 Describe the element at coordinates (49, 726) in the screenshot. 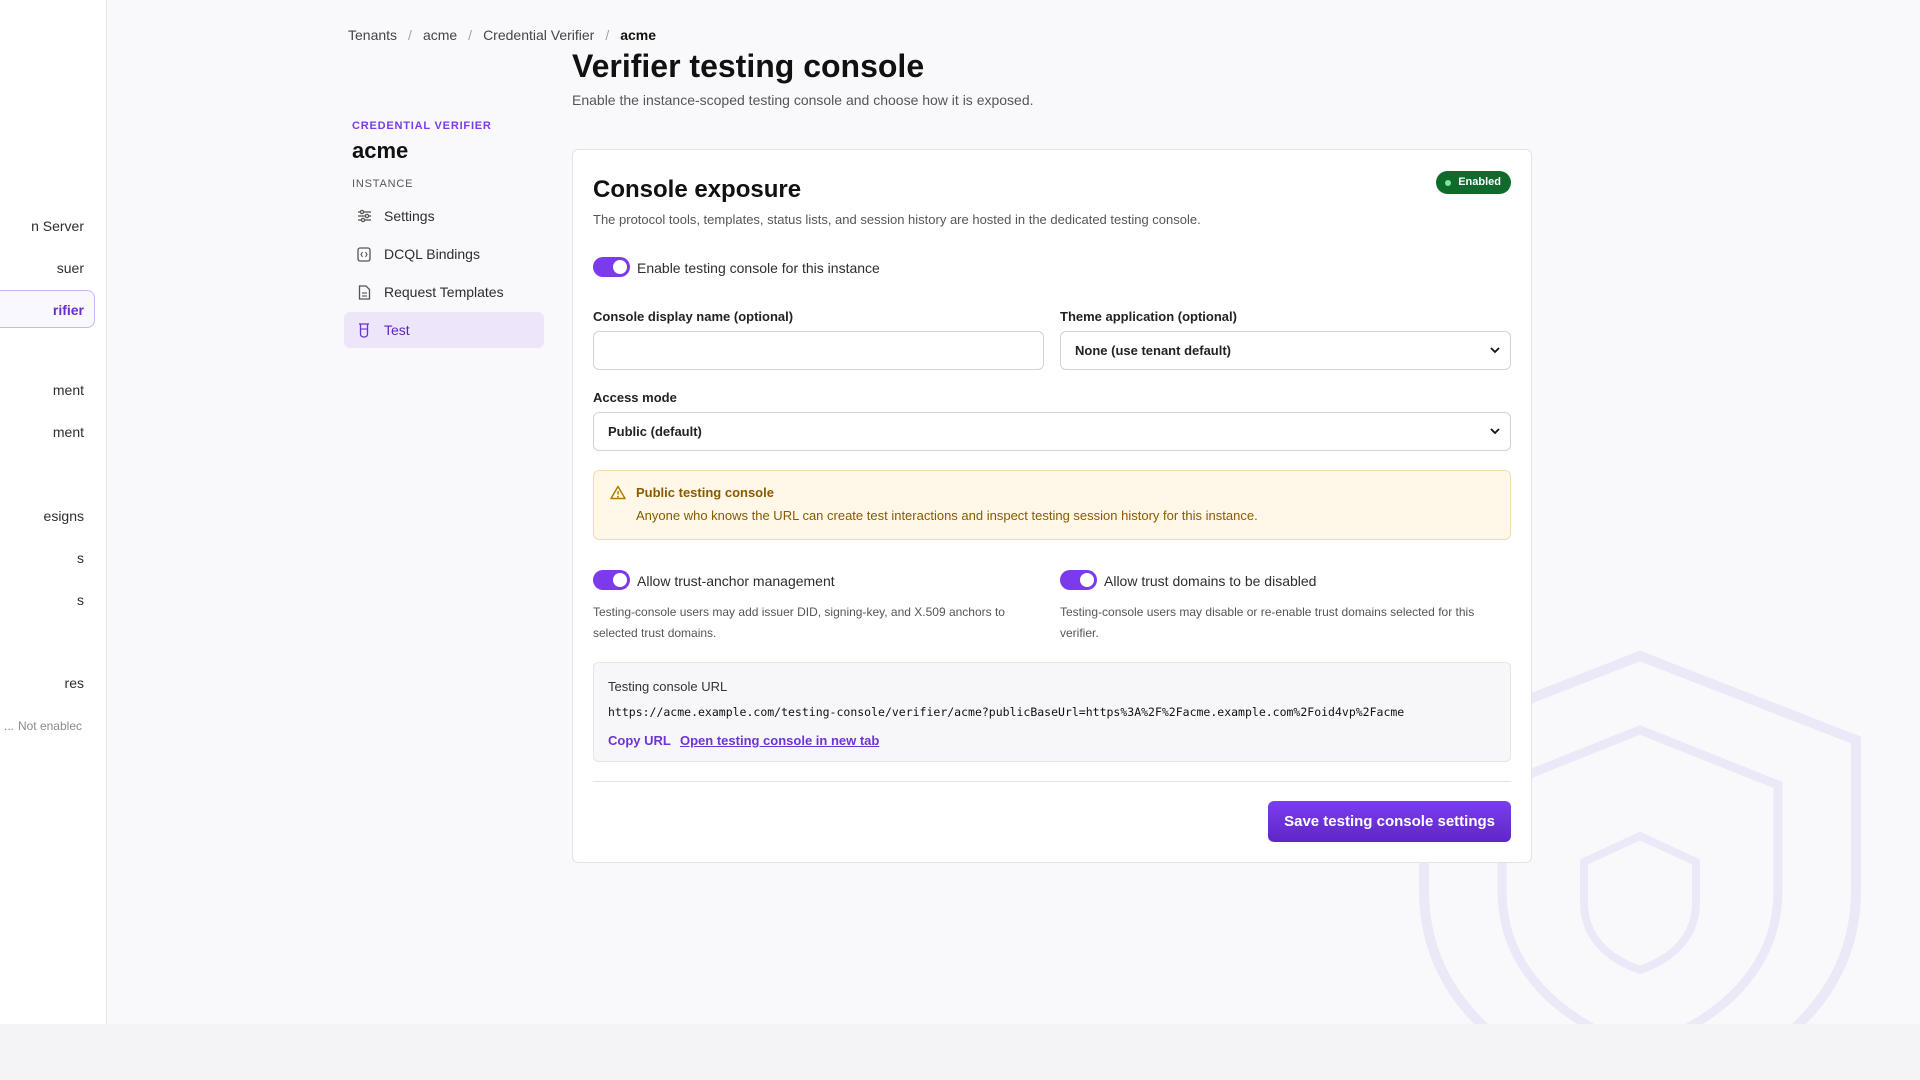

I see `not-enabled-status: Not enablec` at that location.